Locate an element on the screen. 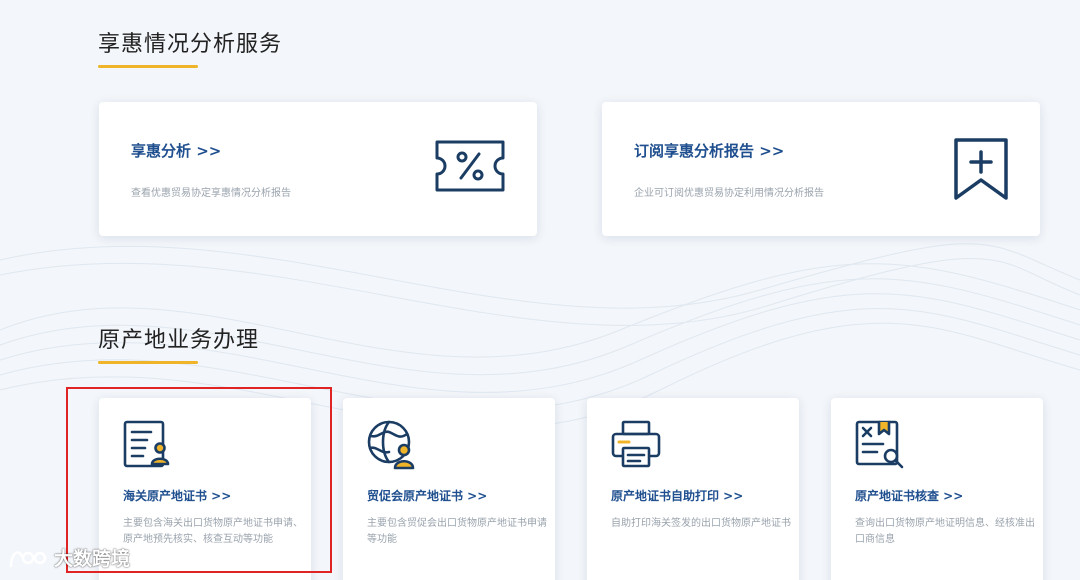  card-preference-analysis: 享惠分析 >> 查看优惠贸易协定享惠情况分析报告 is located at coordinates (318, 169).